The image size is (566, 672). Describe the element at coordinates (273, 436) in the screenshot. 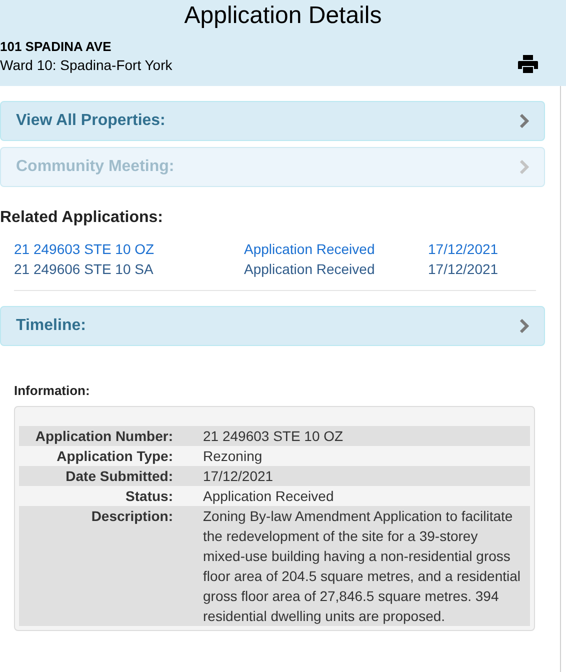

I see `field-value: 21 249603 STE 10 OZ` at that location.